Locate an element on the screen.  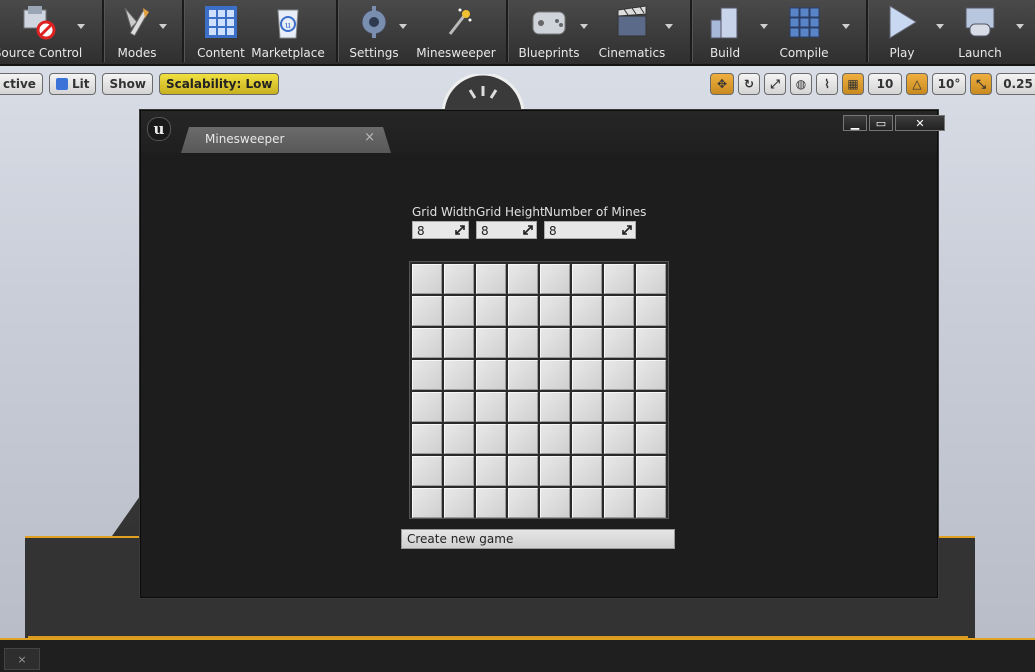
maximize-button: ▭ is located at coordinates (881, 123).